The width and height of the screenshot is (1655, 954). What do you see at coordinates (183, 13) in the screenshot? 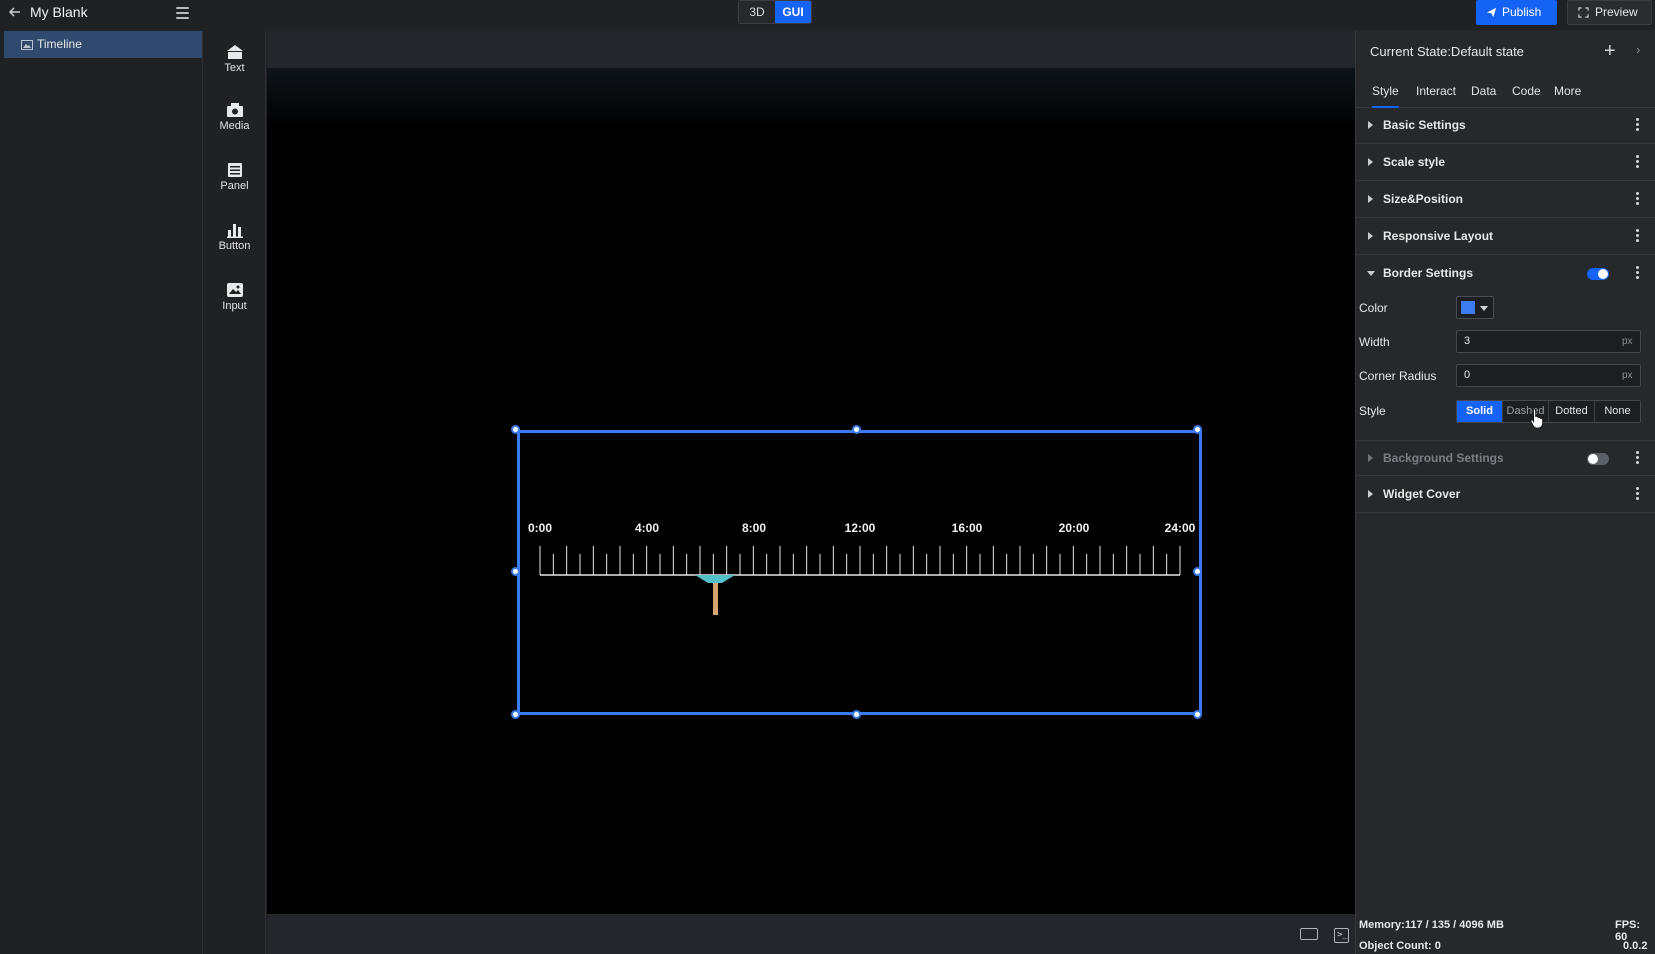
I see `hamburger-menu-icon` at bounding box center [183, 13].